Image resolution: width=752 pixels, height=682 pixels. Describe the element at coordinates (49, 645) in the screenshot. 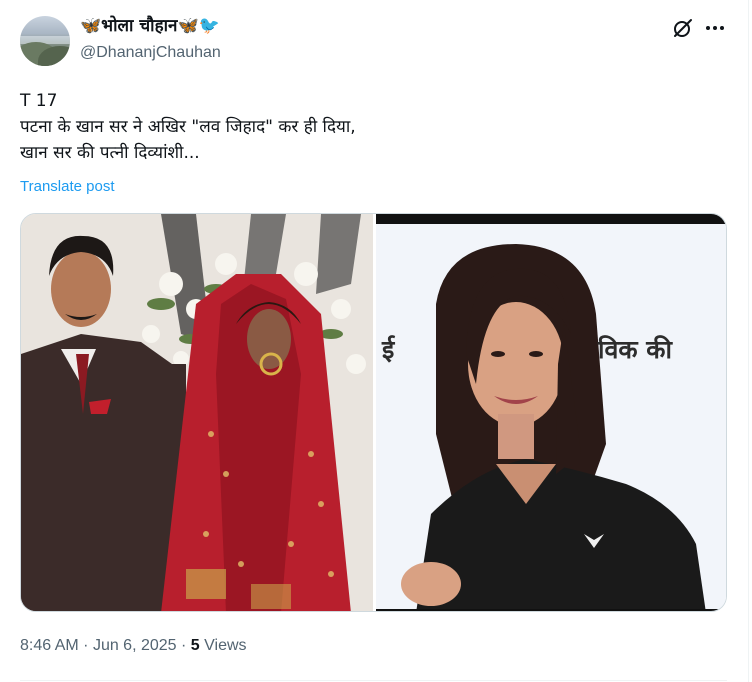

I see `post-time: 8:46 AM` at that location.